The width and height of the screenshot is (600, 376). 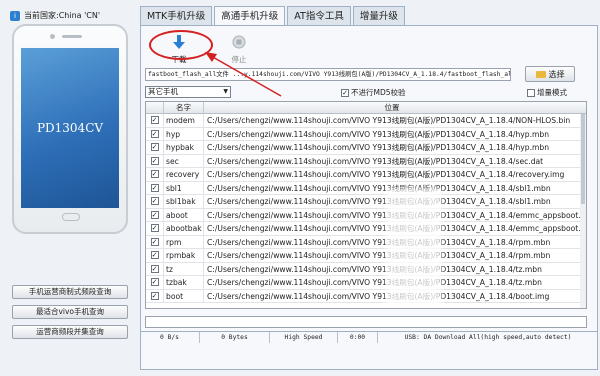 What do you see at coordinates (225, 91) in the screenshot?
I see `chevron-down-icon: ▼` at bounding box center [225, 91].